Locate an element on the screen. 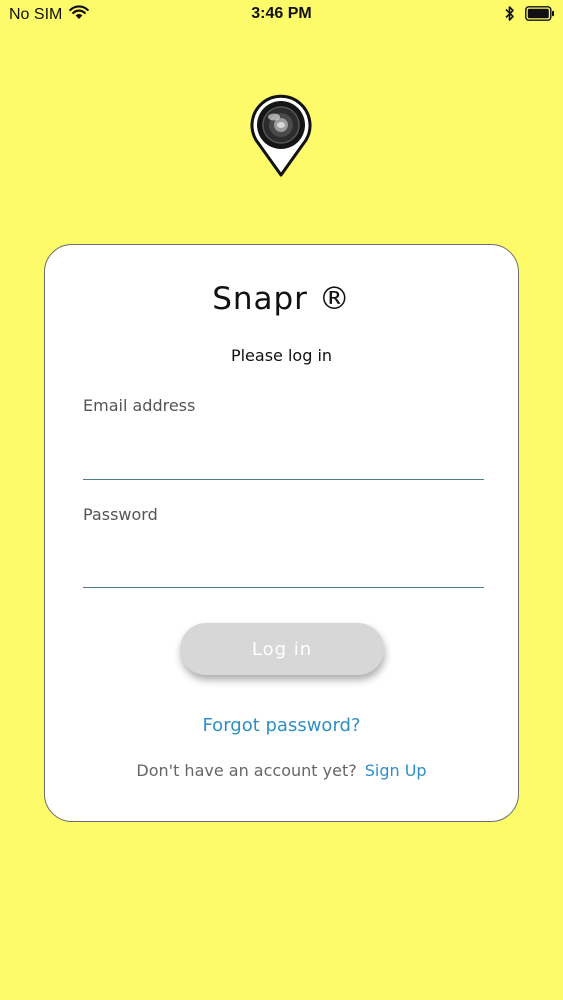  password-label: Password is located at coordinates (120, 514).